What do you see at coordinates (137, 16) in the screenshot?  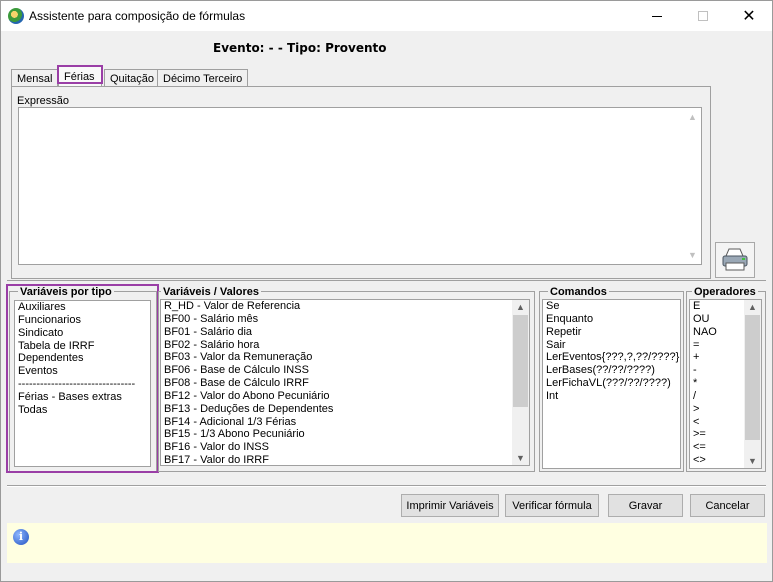 I see `window-title: Assistente para composição de fórmulas` at bounding box center [137, 16].